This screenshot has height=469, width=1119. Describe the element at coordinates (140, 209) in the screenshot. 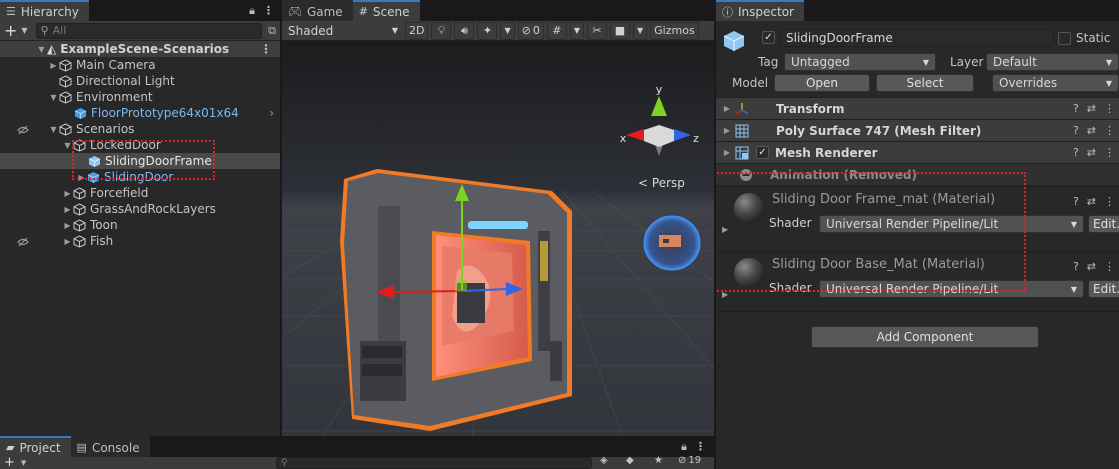

I see `hierarchy-item-grass-and-rock-layers: ▶ GrassAndRockLayers` at that location.